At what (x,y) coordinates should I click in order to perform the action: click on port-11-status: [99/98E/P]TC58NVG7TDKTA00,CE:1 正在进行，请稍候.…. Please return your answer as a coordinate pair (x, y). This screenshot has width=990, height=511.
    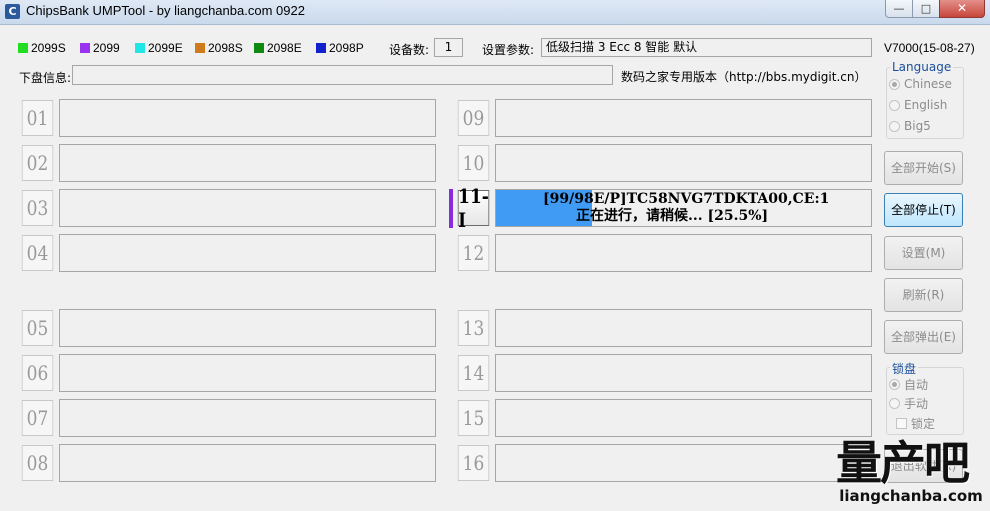
    Looking at the image, I should click on (683, 208).